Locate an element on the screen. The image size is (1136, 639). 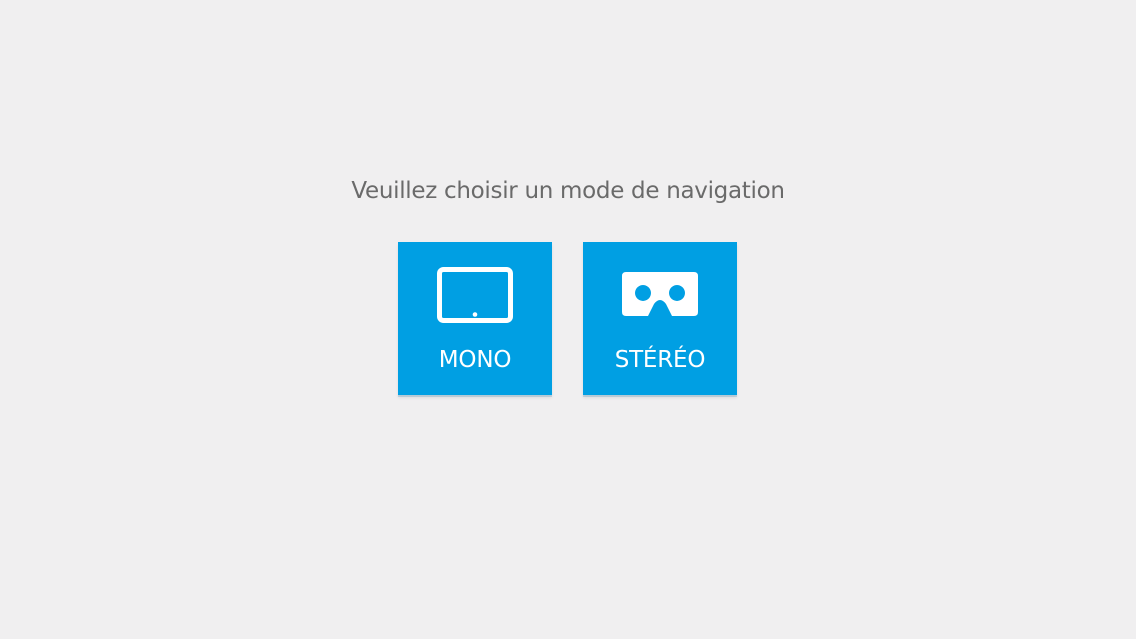
mode-prompt: Veuillez choisir un mode de navigation is located at coordinates (568, 191).